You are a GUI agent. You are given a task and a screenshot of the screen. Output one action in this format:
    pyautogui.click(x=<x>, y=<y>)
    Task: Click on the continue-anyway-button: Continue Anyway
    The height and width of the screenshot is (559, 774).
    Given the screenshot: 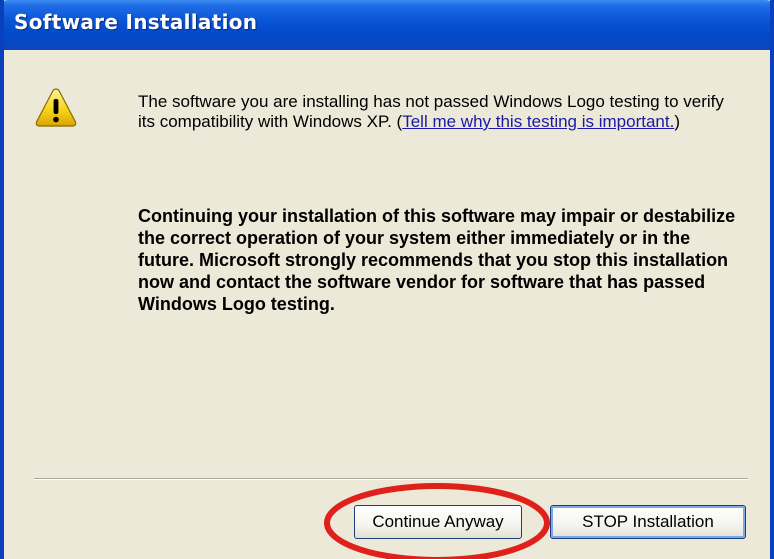 What is the action you would take?
    pyautogui.click(x=438, y=522)
    